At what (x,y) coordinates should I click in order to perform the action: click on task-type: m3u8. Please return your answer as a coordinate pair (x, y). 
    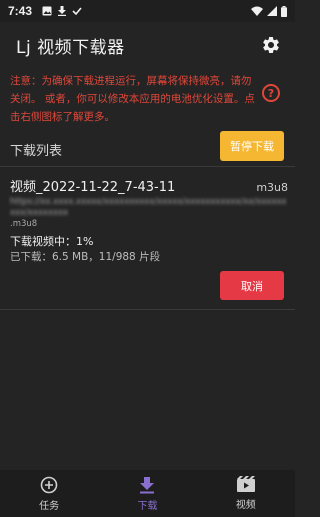
    Looking at the image, I should click on (272, 187).